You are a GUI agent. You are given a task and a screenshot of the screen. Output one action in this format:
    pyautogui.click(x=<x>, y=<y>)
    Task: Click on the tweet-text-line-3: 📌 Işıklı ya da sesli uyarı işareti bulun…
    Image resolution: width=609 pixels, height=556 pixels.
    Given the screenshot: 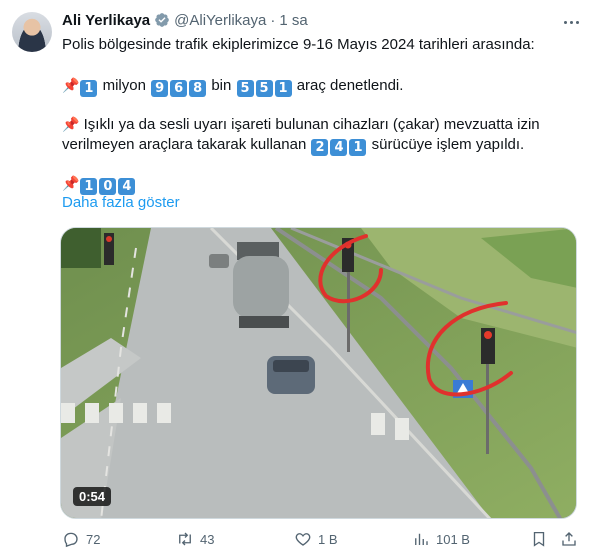 What is the action you would take?
    pyautogui.click(x=301, y=124)
    